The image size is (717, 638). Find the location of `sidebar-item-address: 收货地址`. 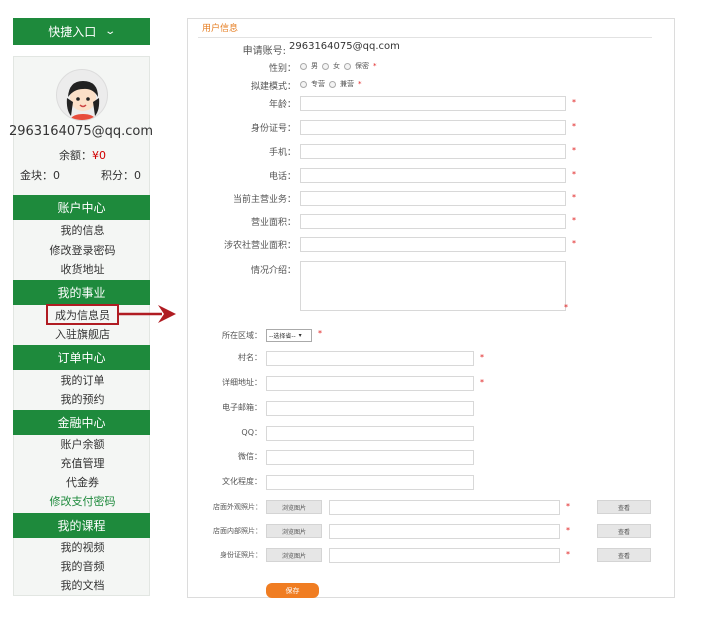

sidebar-item-address: 收货地址 is located at coordinates (82, 269).